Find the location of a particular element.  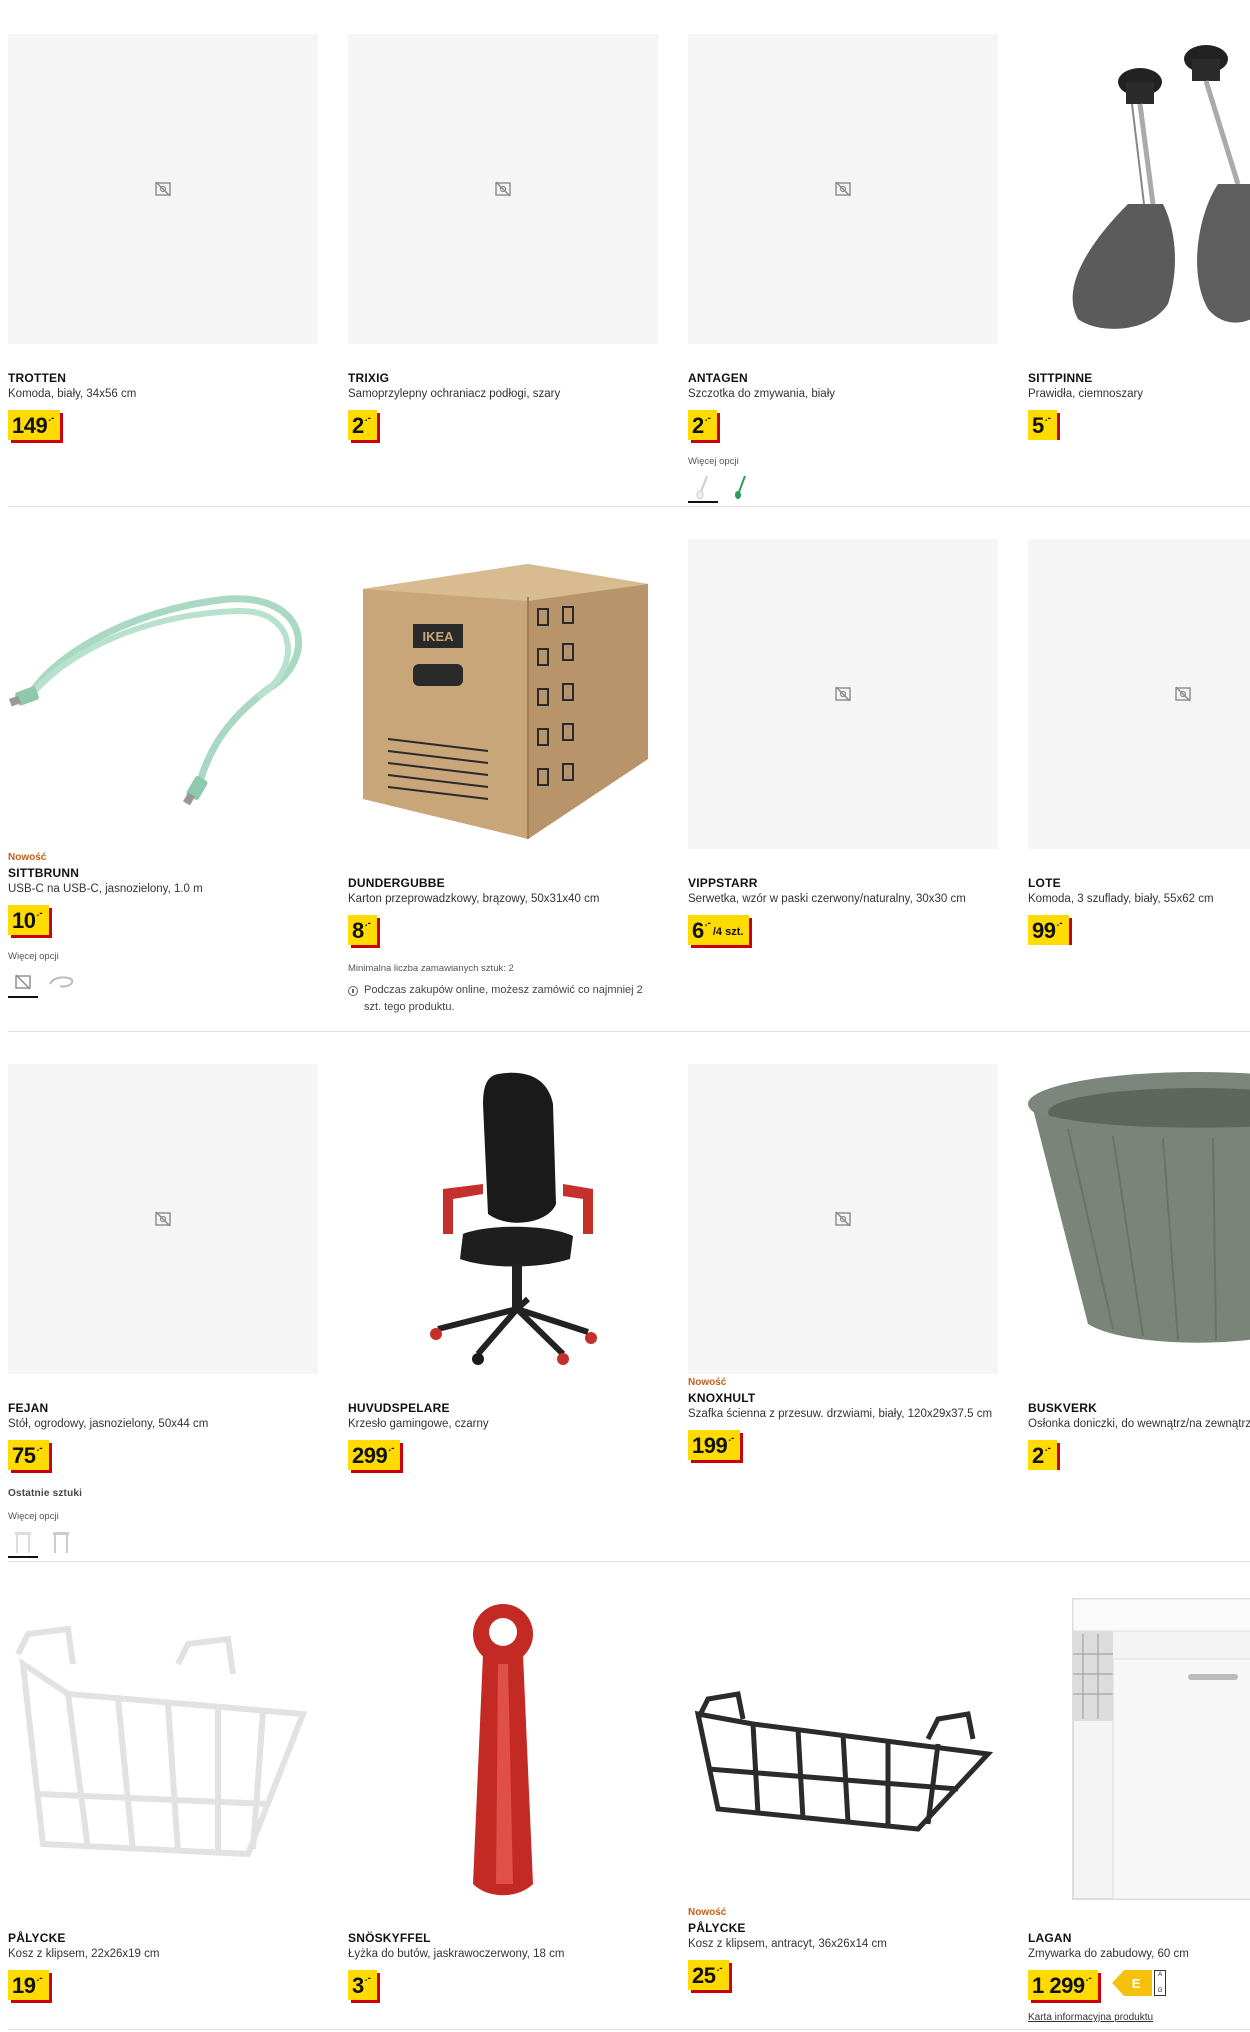

price-tag: 2 .- is located at coordinates (362, 425).